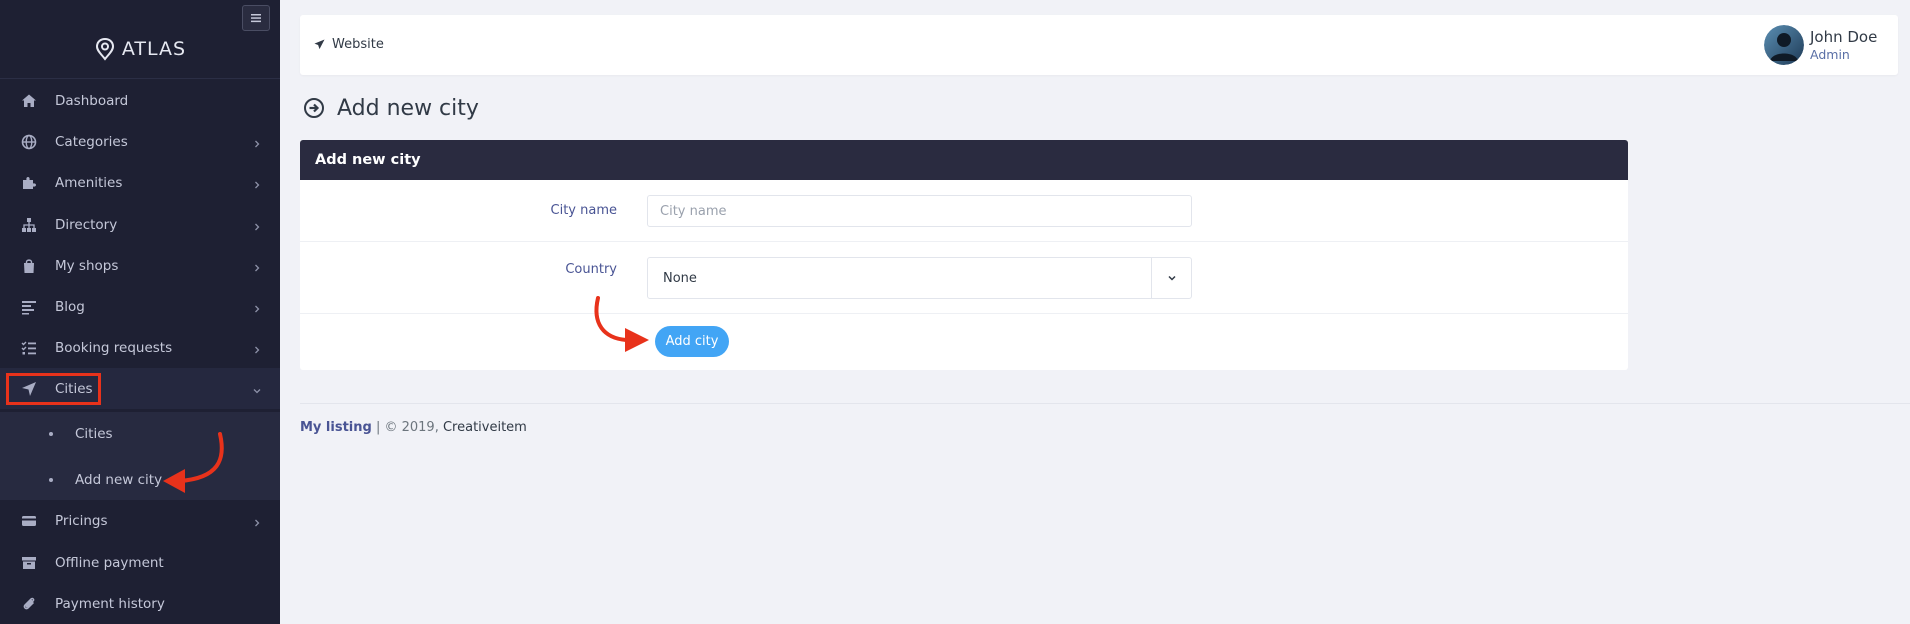 The image size is (1910, 624). I want to click on form-row-country: Country None, so click(964, 278).